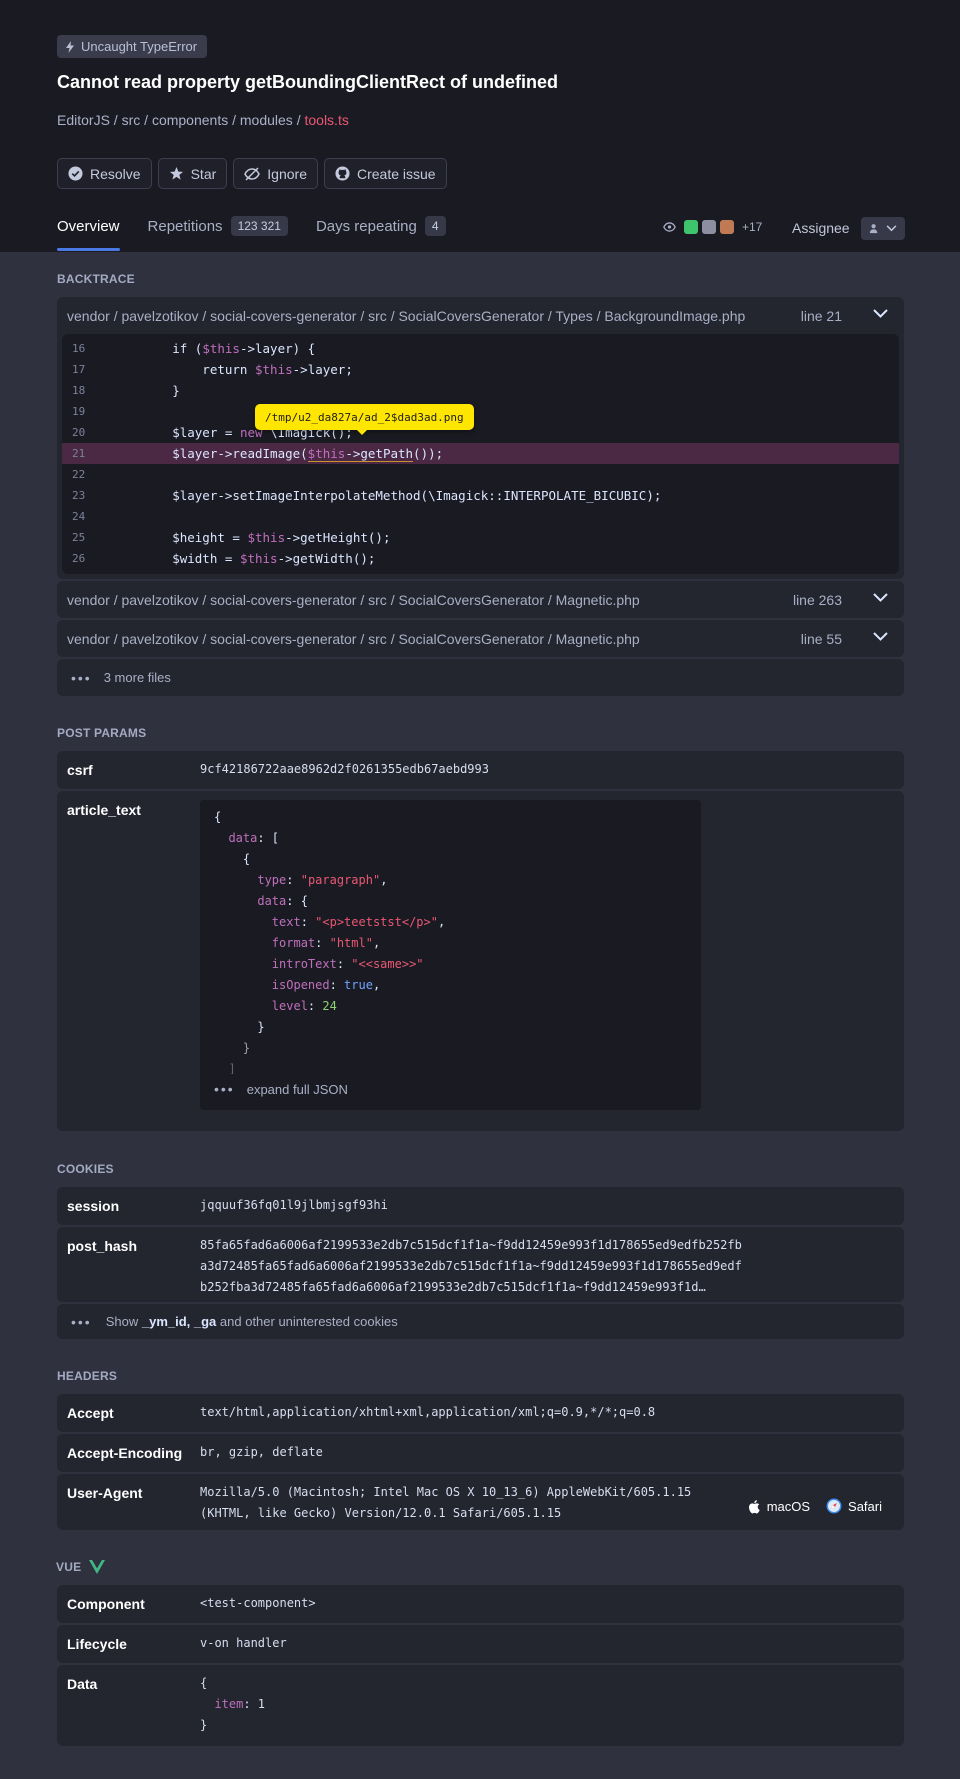  What do you see at coordinates (190, 120) in the screenshot?
I see `breadcrumb-item: components` at bounding box center [190, 120].